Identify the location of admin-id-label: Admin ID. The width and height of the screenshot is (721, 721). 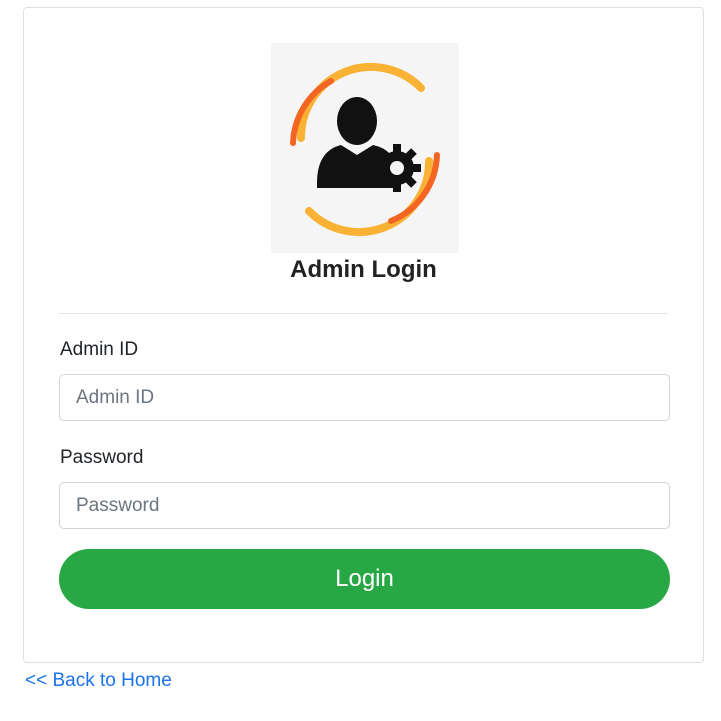
(99, 349).